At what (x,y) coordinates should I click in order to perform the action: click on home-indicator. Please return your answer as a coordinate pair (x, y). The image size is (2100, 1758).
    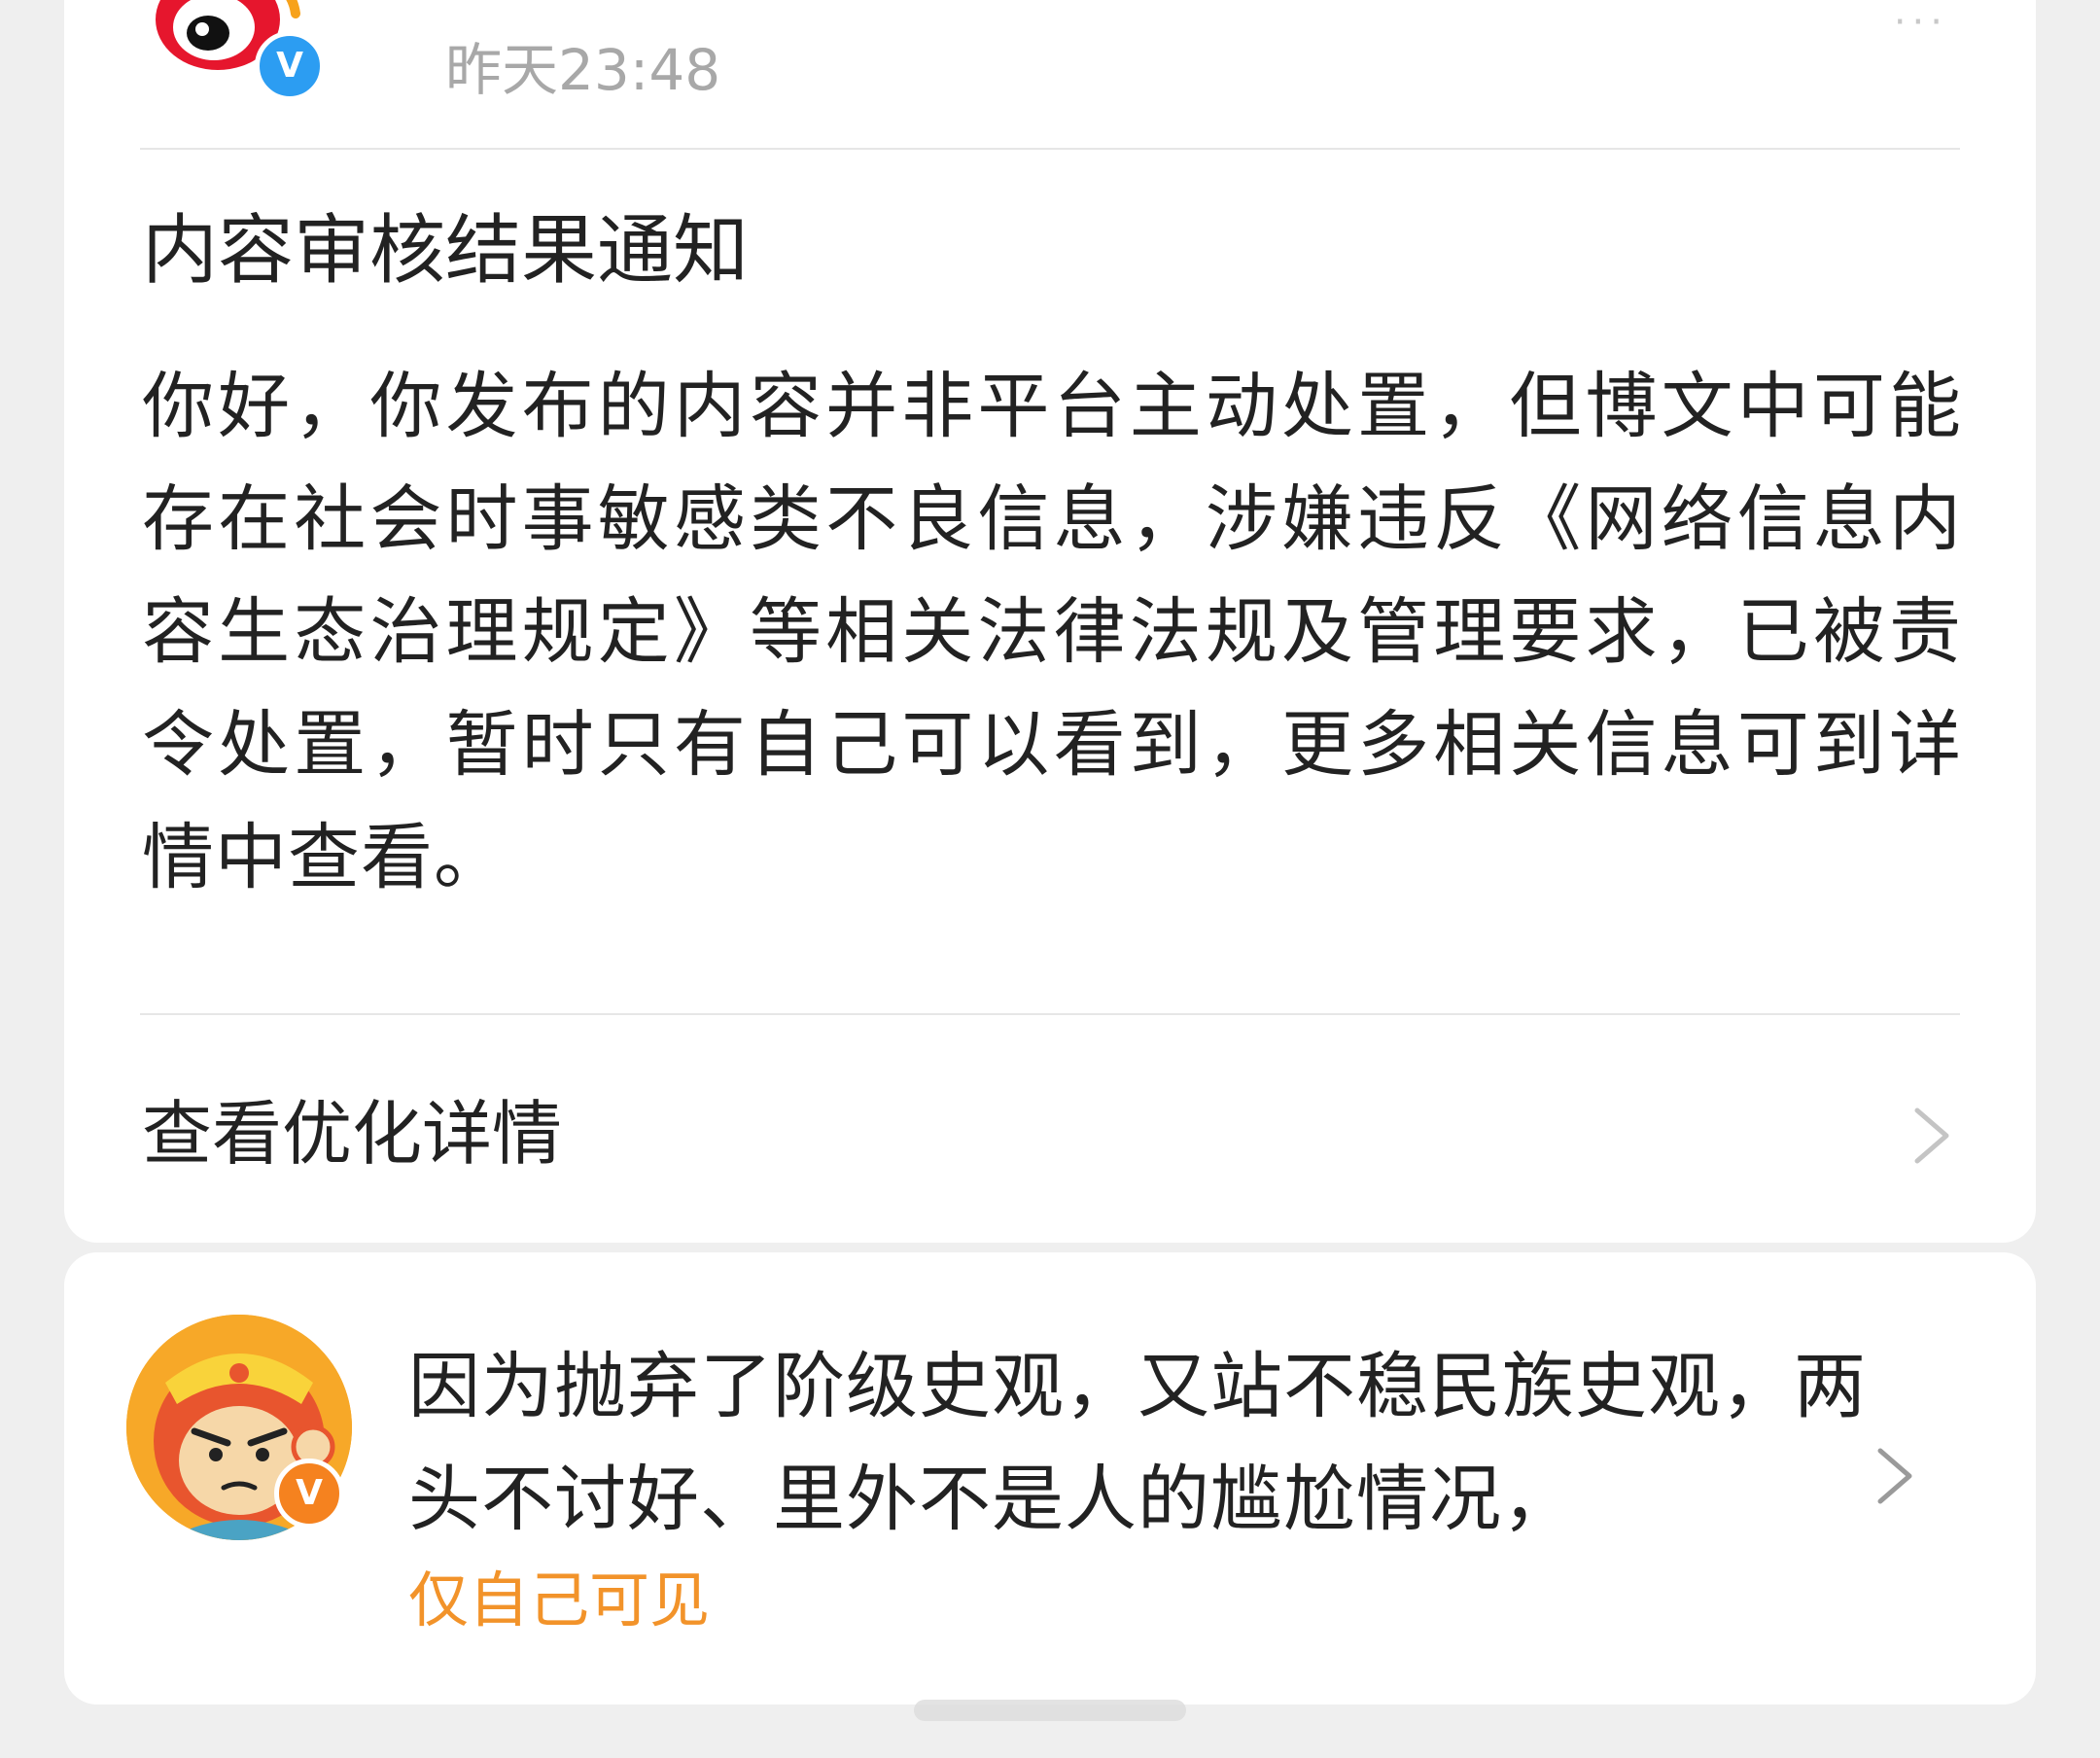
    Looking at the image, I should click on (1050, 1710).